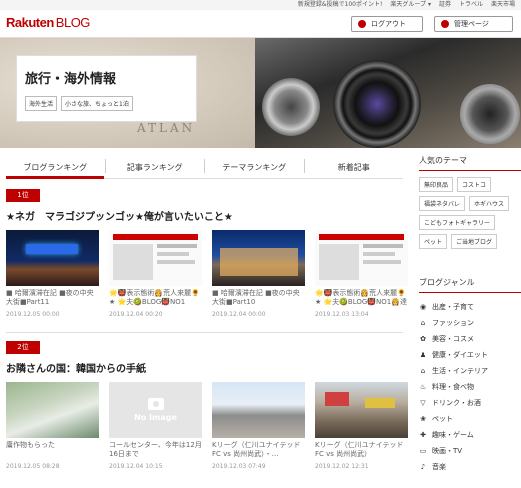 The image size is (521, 488). I want to click on genre-item: ⌂ ファッション, so click(470, 323).